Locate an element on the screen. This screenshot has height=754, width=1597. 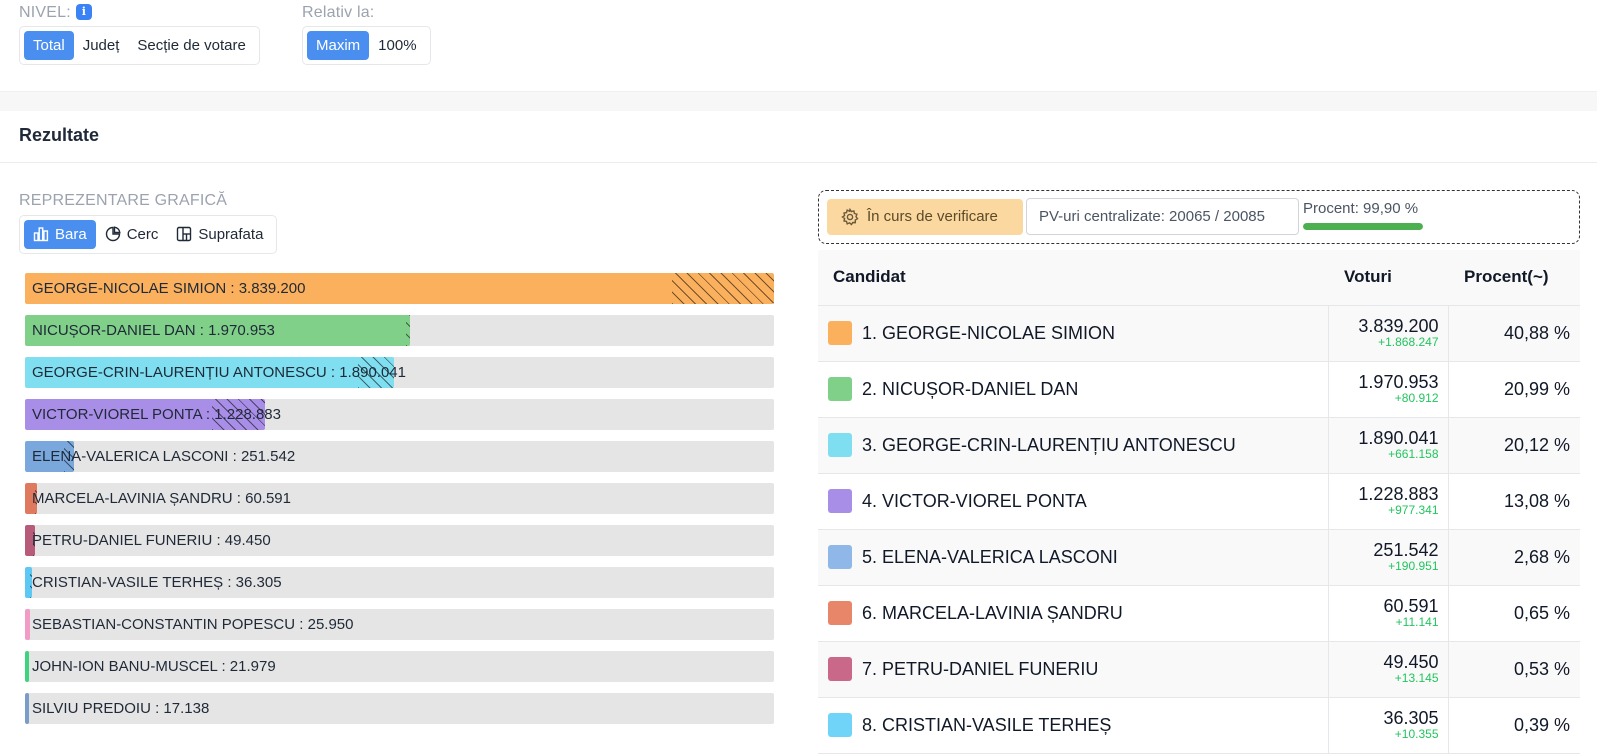
candidate-name: 3. GEORGE-CRIN-LAURENȚIU ANTONESCU is located at coordinates (1049, 445).